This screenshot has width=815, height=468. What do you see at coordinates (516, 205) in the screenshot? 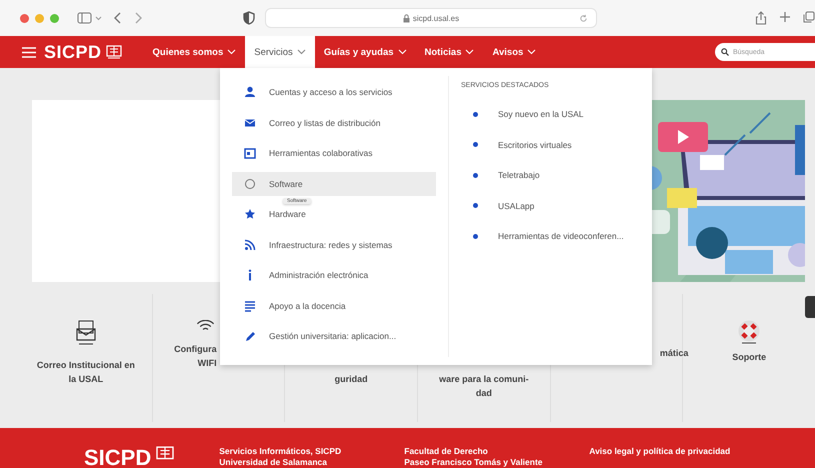
I see `featured-service-link: USALapp` at bounding box center [516, 205].